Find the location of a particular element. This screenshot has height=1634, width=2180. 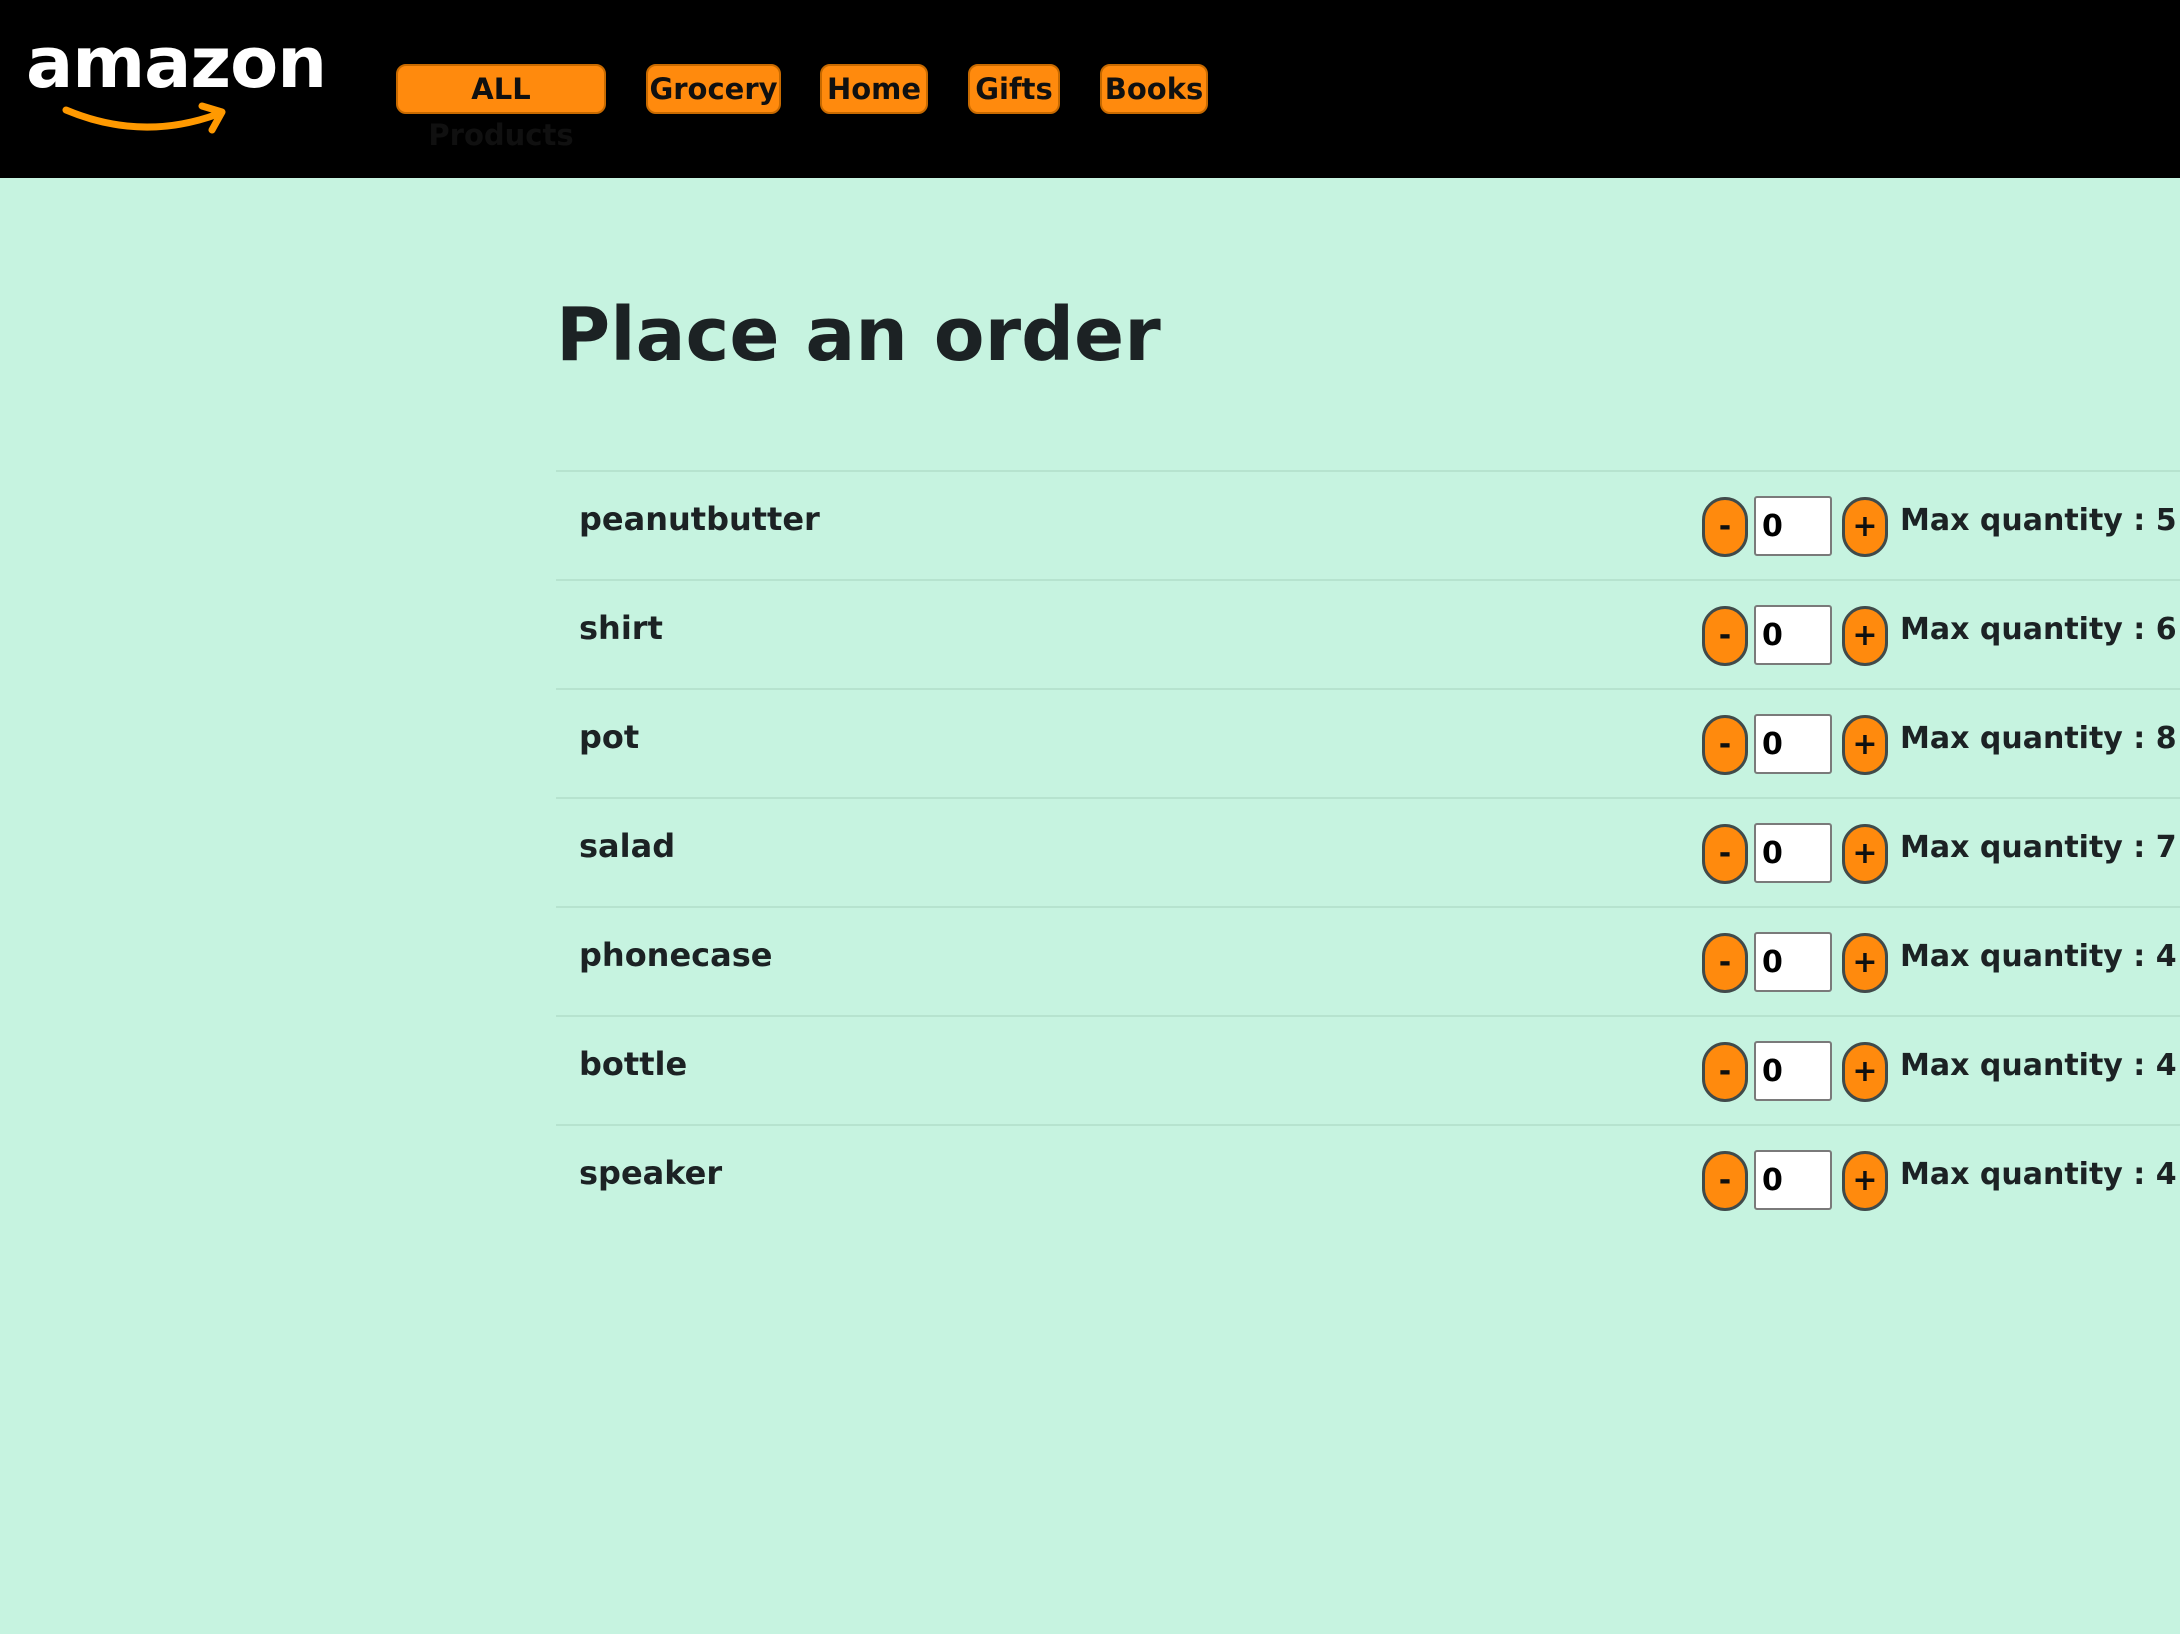

max-quantity-label: Max quantity : 8 is located at coordinates (2038, 738).